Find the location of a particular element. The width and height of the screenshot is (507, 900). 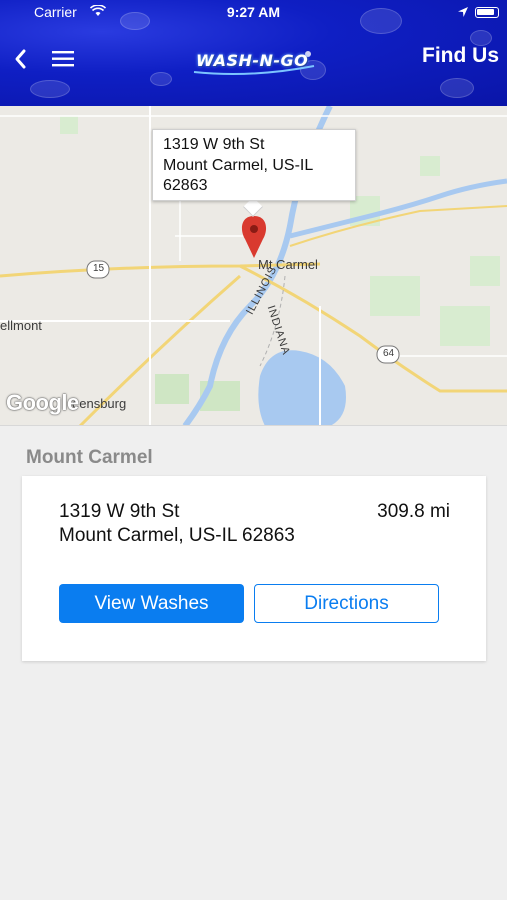

app-header: Carrier 9:27 AM WASH-N-GO Find Us is located at coordinates (253, 53).